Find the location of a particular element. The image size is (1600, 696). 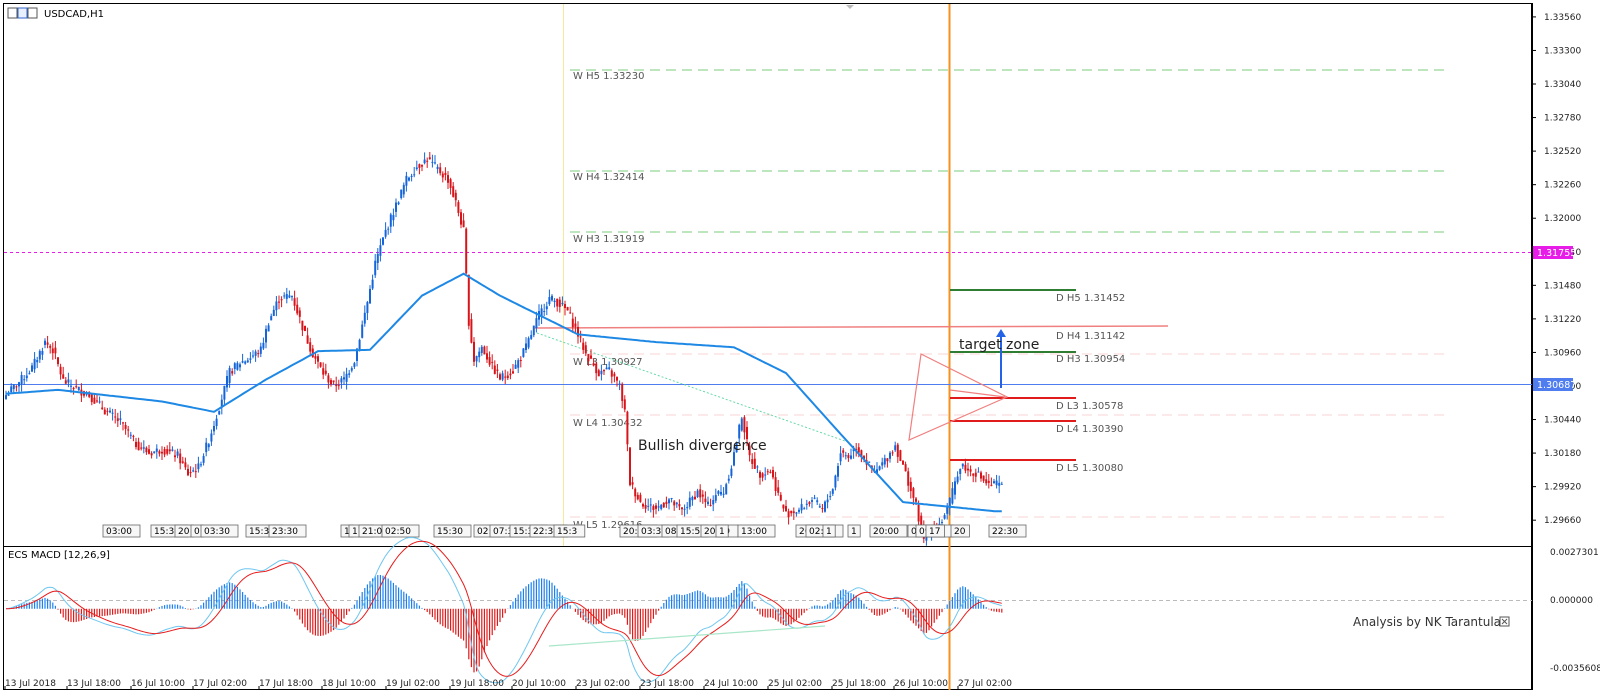

time-tick-label: 26 Jul 10:00 is located at coordinates (921, 684).